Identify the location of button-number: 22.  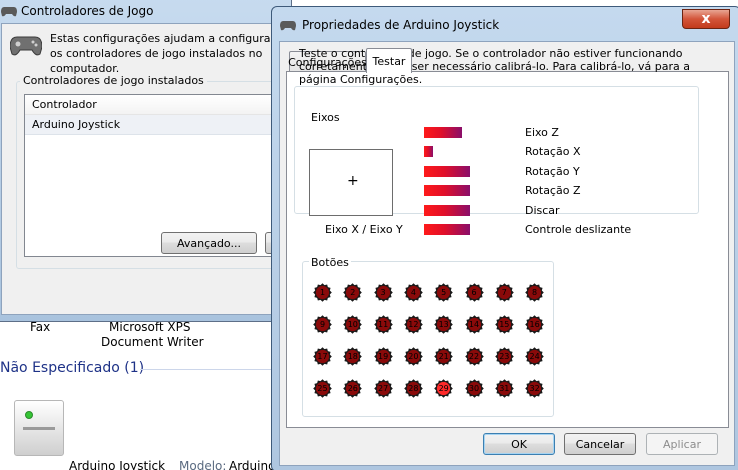
(474, 356).